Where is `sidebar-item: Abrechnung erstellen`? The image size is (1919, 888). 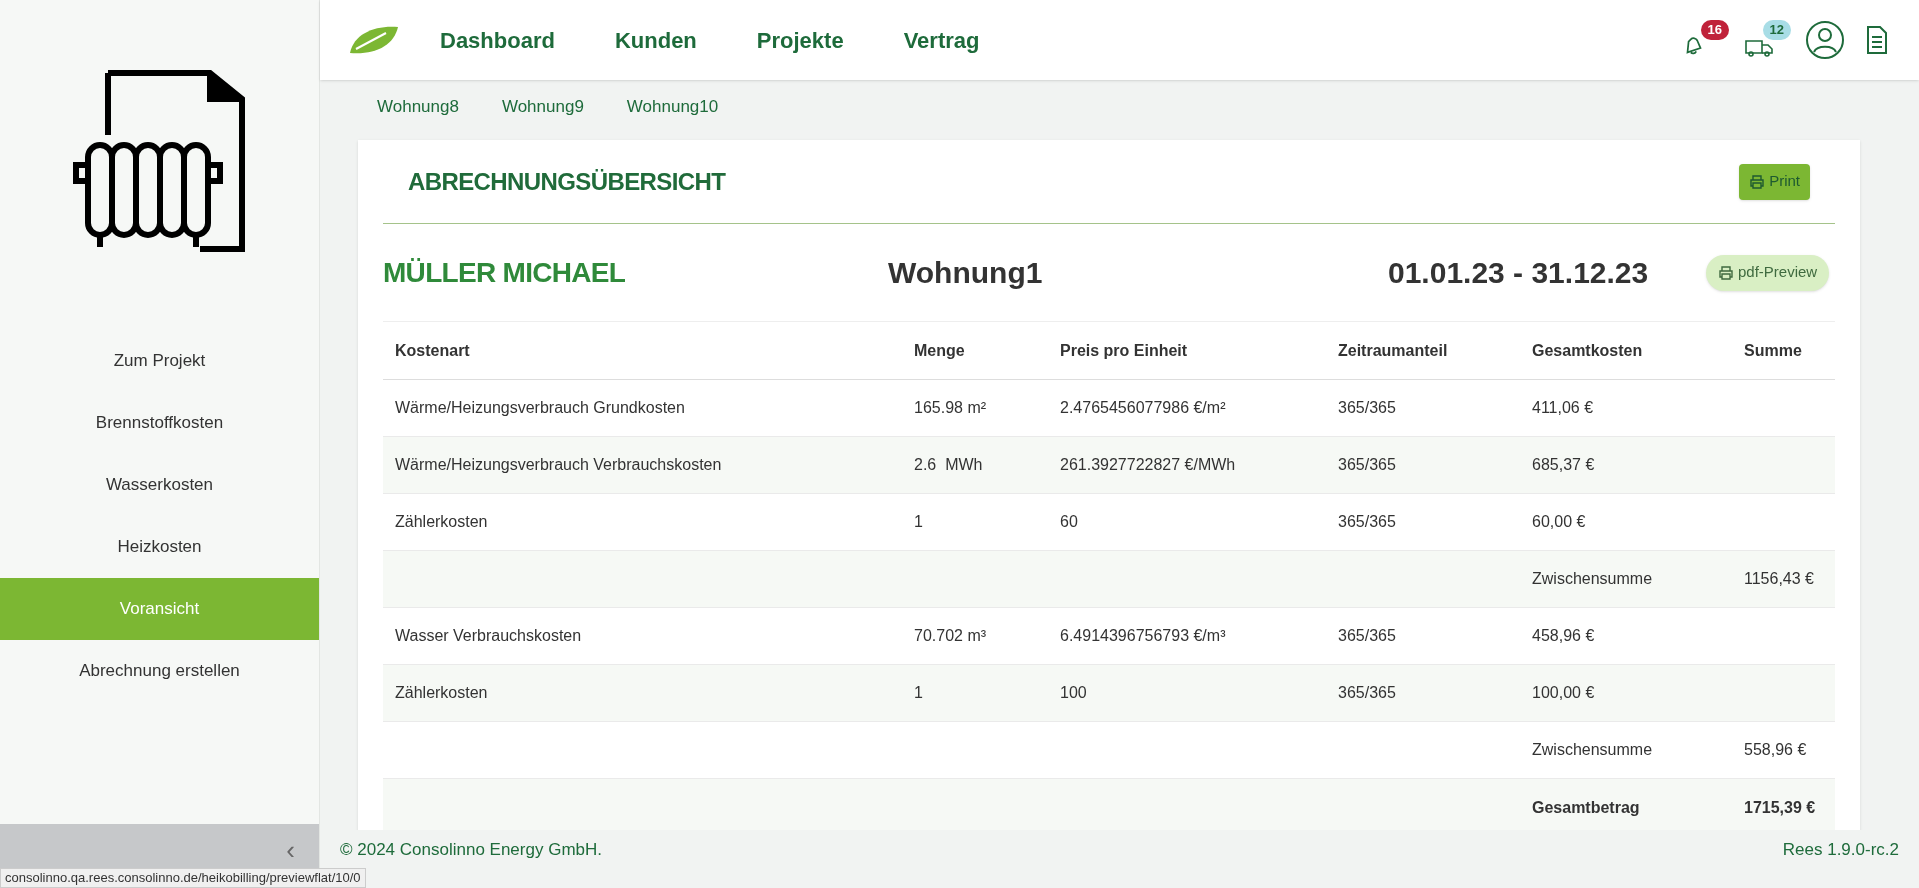 sidebar-item: Abrechnung erstellen is located at coordinates (159, 671).